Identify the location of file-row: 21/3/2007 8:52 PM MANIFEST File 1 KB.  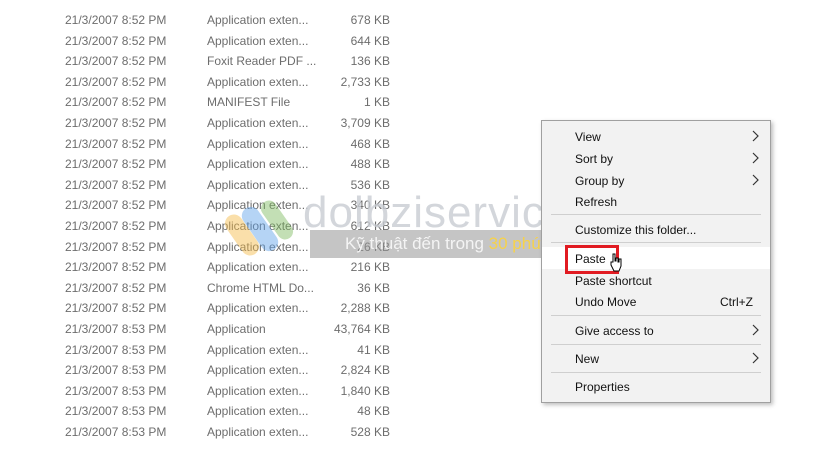
(210, 102).